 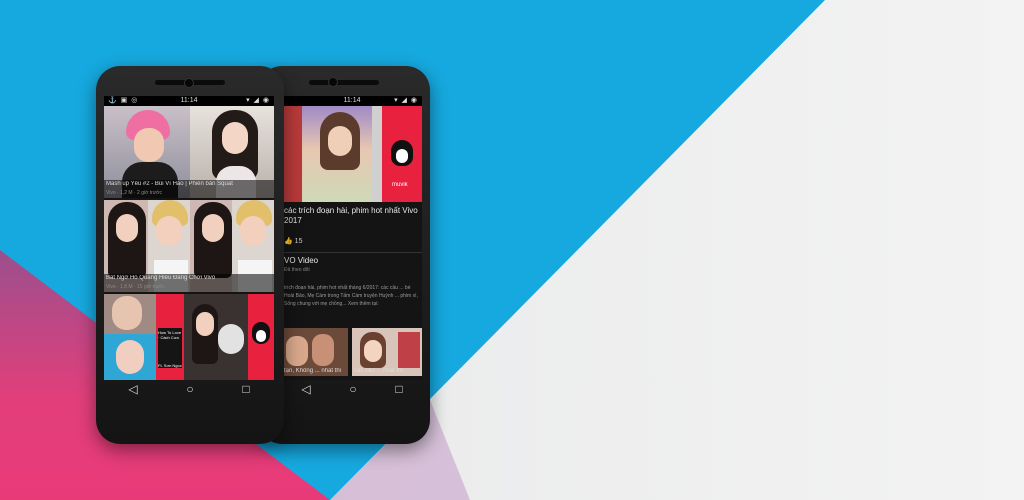 What do you see at coordinates (231, 339) in the screenshot?
I see `teddy-bear-icon` at bounding box center [231, 339].